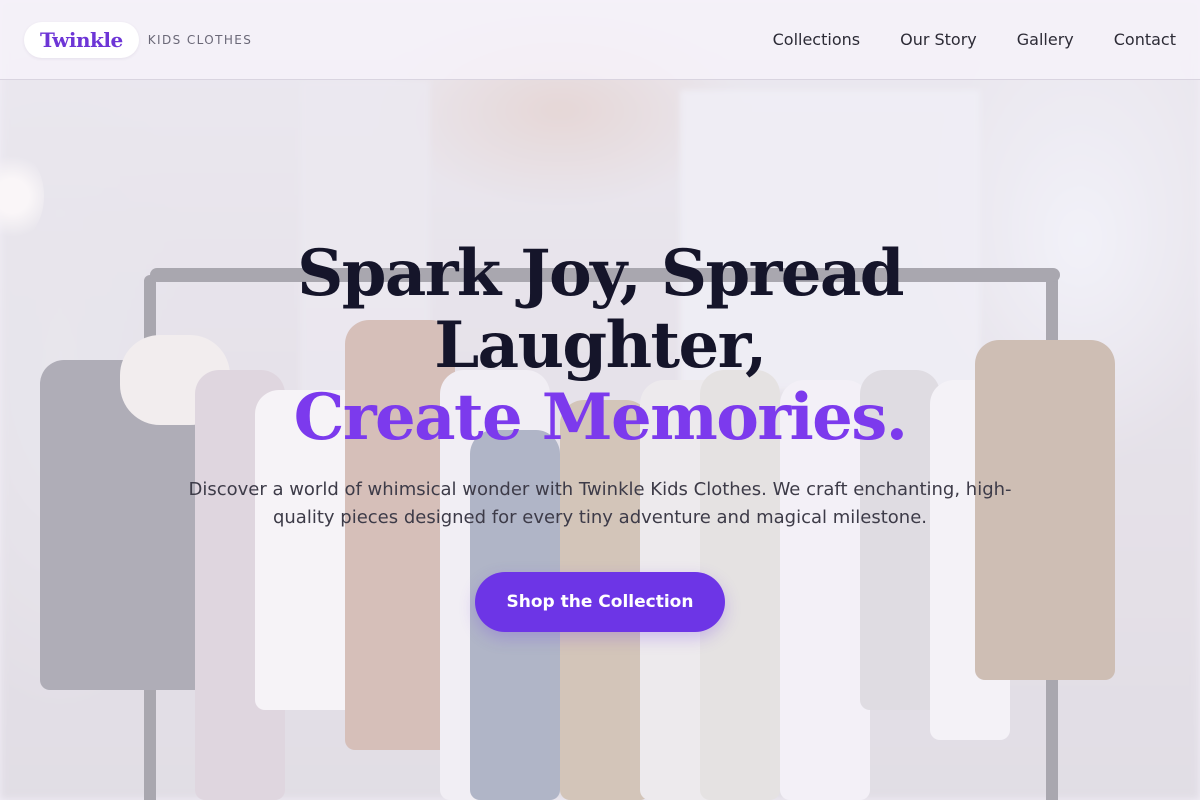  I want to click on brand-tagline: KIDS CLOTHES, so click(200, 39).